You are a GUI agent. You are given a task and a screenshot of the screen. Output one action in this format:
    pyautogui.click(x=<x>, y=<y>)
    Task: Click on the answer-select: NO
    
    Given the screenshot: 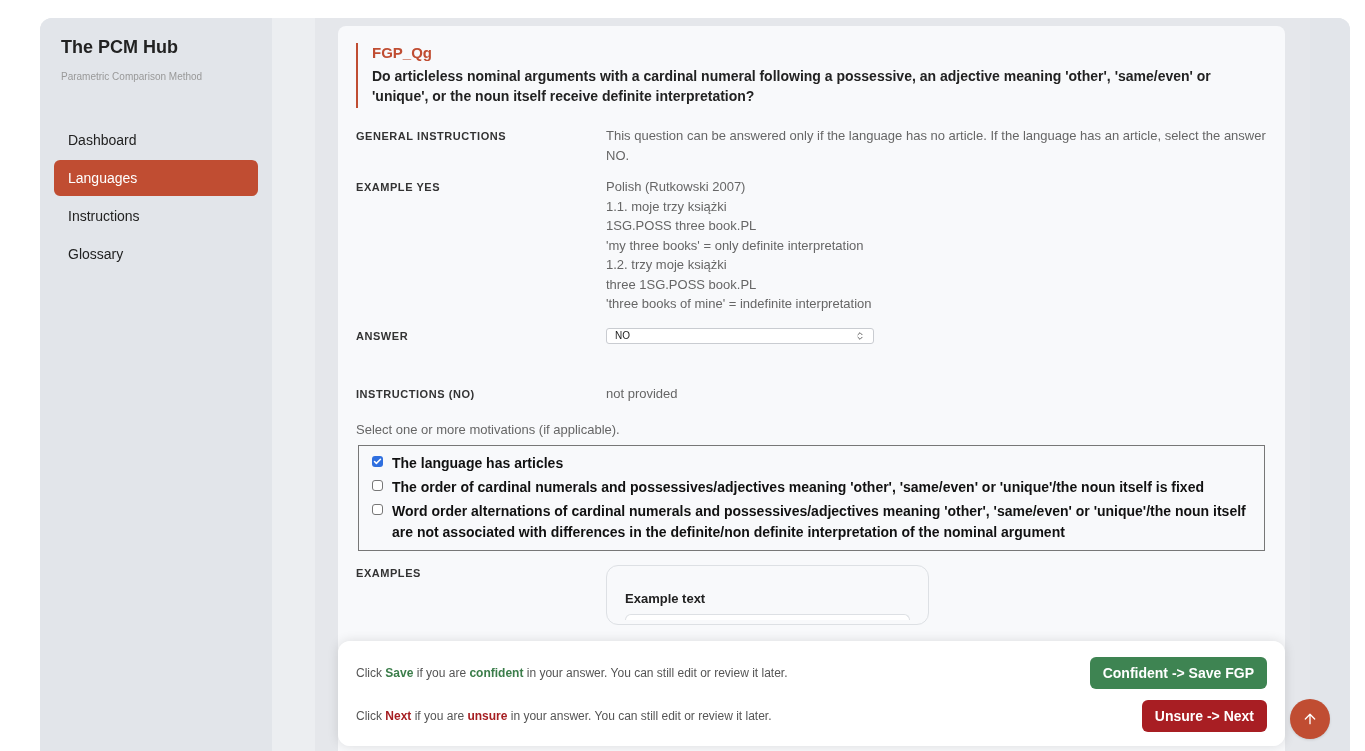 What is the action you would take?
    pyautogui.click(x=740, y=335)
    